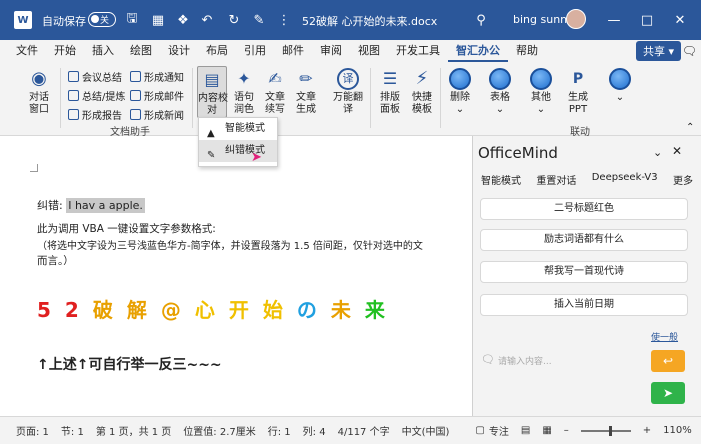 The height and width of the screenshot is (444, 701). I want to click on status-col: 列: 4, so click(314, 430).